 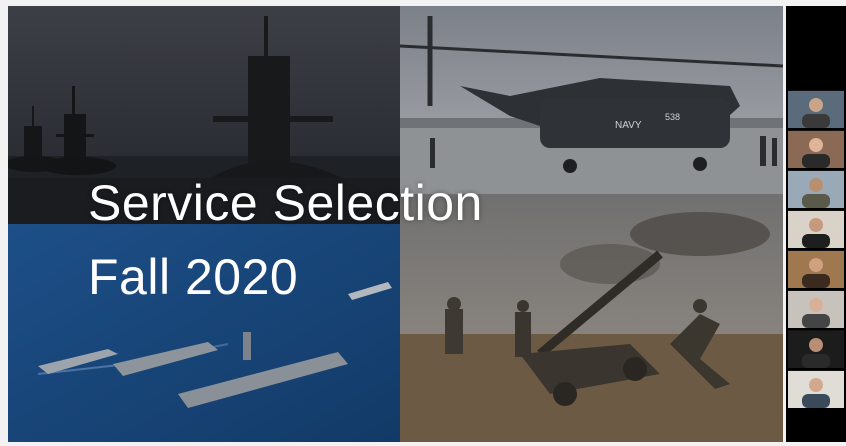 I want to click on slide-title: Service Selection, so click(x=285, y=203).